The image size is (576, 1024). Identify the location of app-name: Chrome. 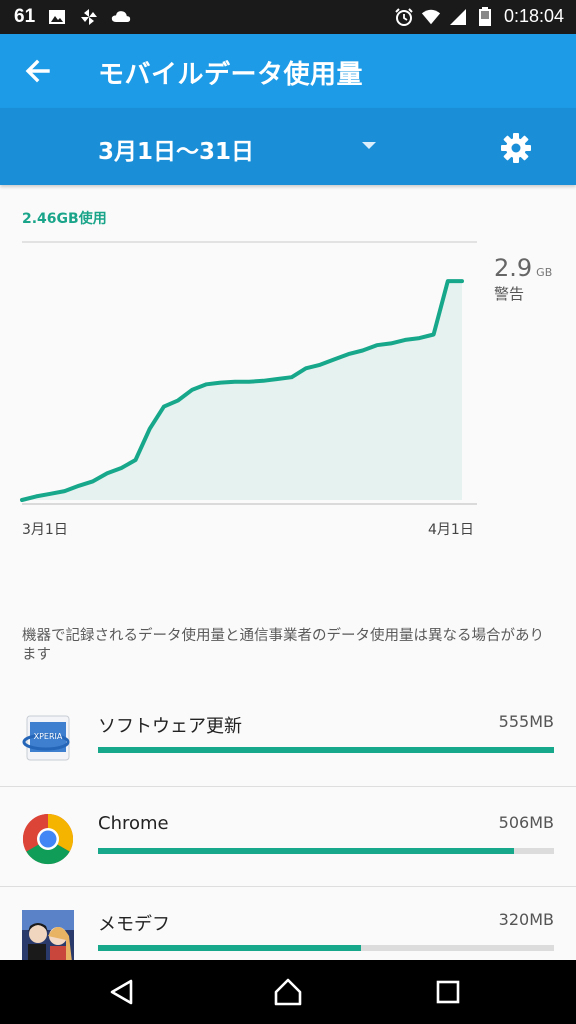
(133, 823).